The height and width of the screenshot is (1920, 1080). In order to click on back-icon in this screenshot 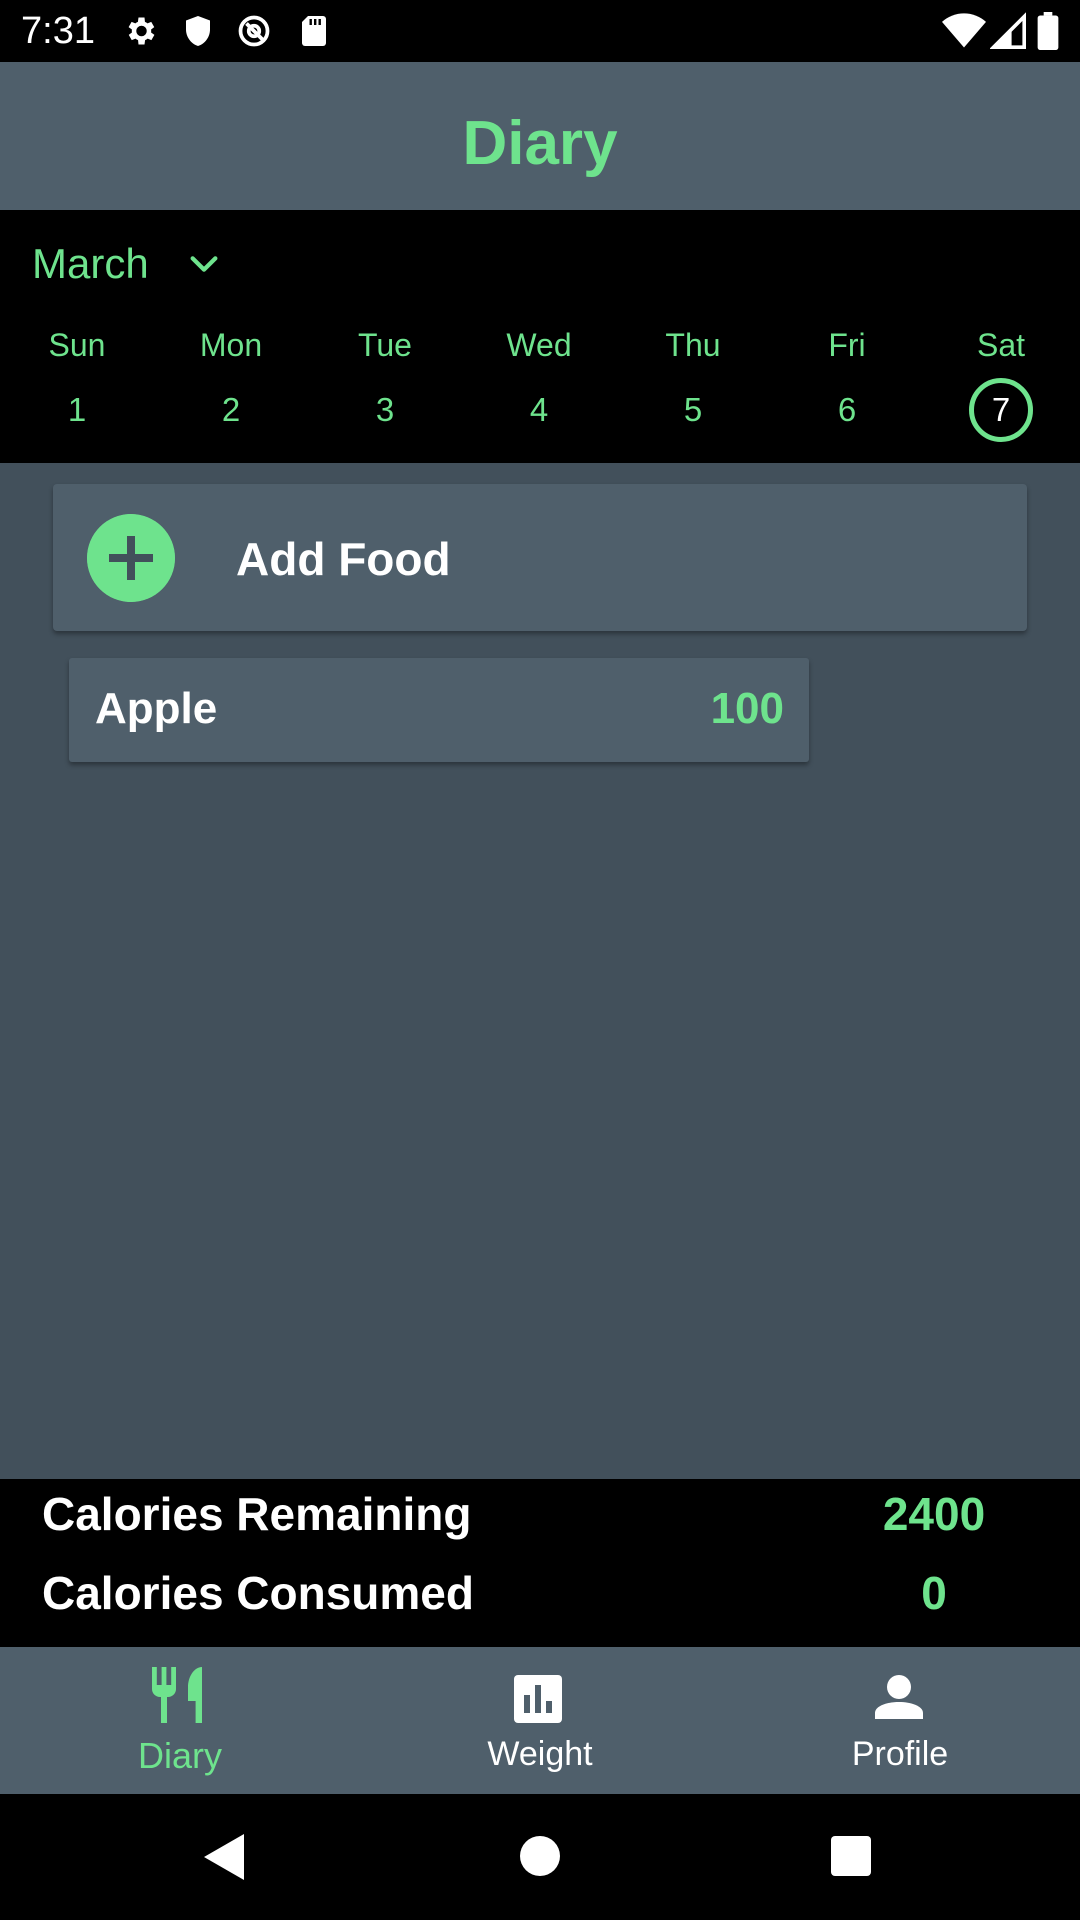, I will do `click(224, 1857)`.